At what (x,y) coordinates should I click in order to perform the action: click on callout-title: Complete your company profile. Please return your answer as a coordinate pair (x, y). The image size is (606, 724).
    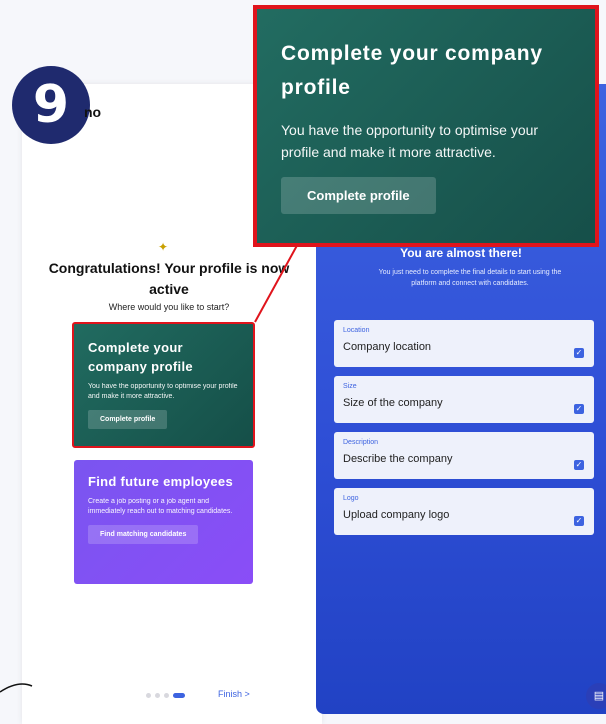
    Looking at the image, I should click on (412, 70).